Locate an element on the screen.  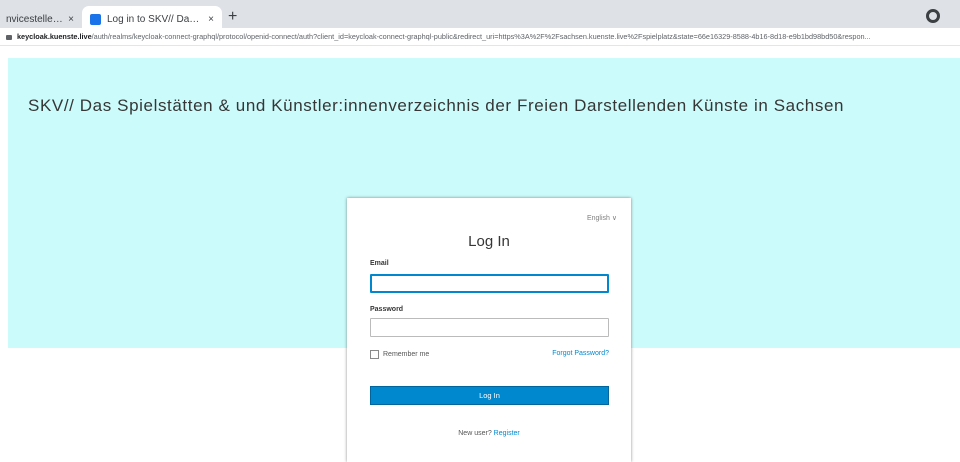
lock-icon is located at coordinates (9, 37).